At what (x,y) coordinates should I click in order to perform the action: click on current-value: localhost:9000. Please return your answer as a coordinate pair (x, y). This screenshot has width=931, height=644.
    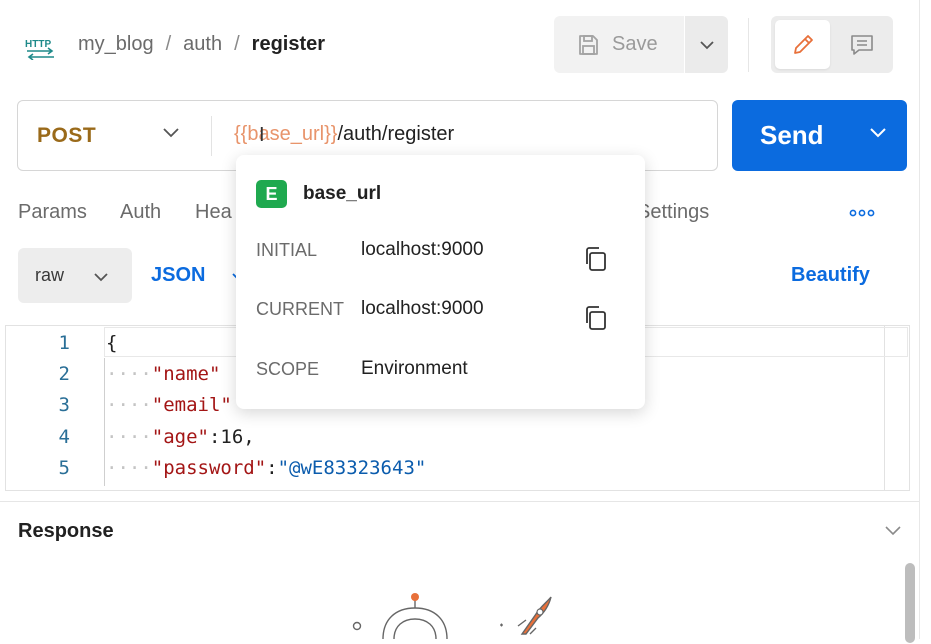
    Looking at the image, I should click on (422, 308).